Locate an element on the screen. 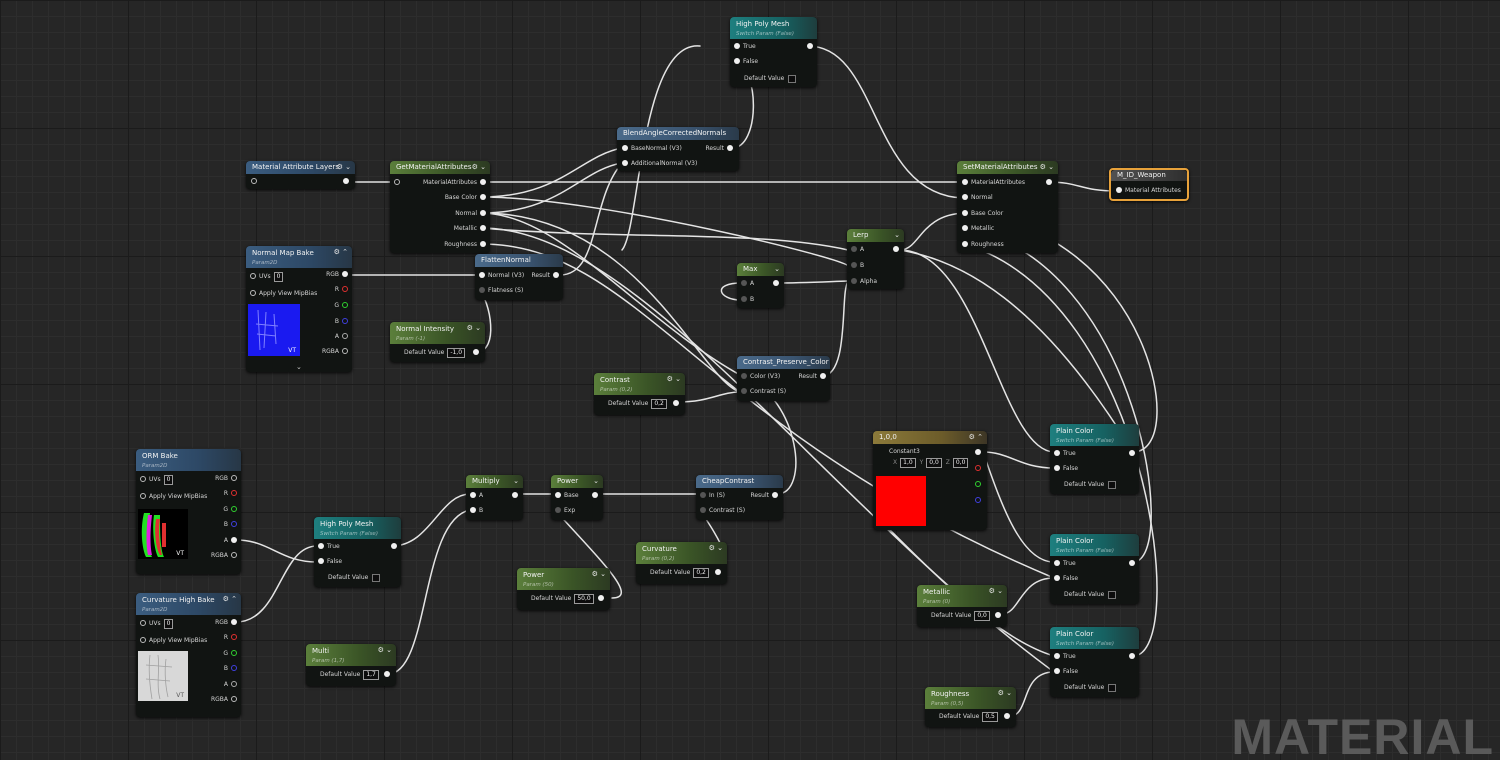 The height and width of the screenshot is (760, 1500). pin-in: In (S) is located at coordinates (712, 495).